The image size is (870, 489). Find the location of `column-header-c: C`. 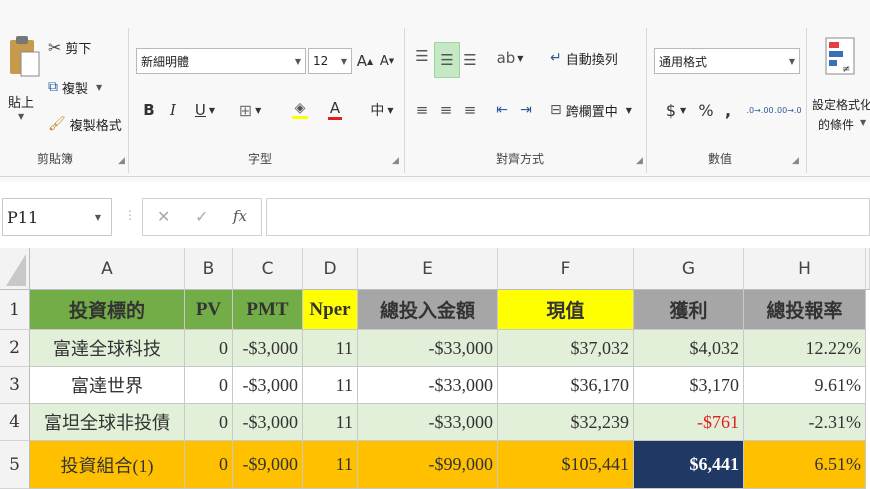

column-header-c: C is located at coordinates (268, 269).